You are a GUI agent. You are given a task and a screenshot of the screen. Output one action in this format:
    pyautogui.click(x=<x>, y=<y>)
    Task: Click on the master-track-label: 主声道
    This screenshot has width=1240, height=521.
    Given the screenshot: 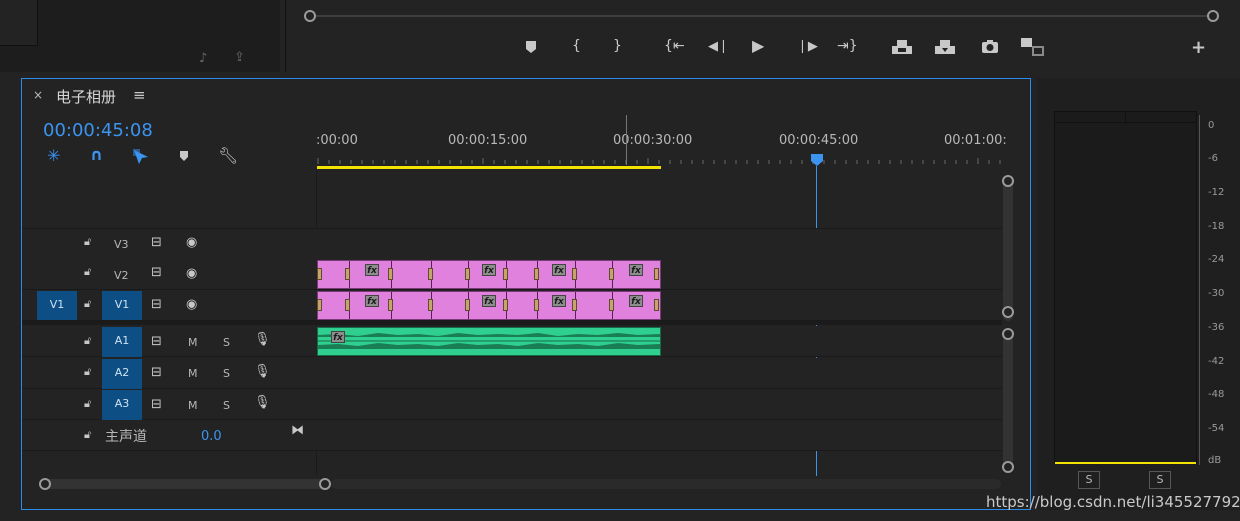 What is the action you would take?
    pyautogui.click(x=126, y=437)
    